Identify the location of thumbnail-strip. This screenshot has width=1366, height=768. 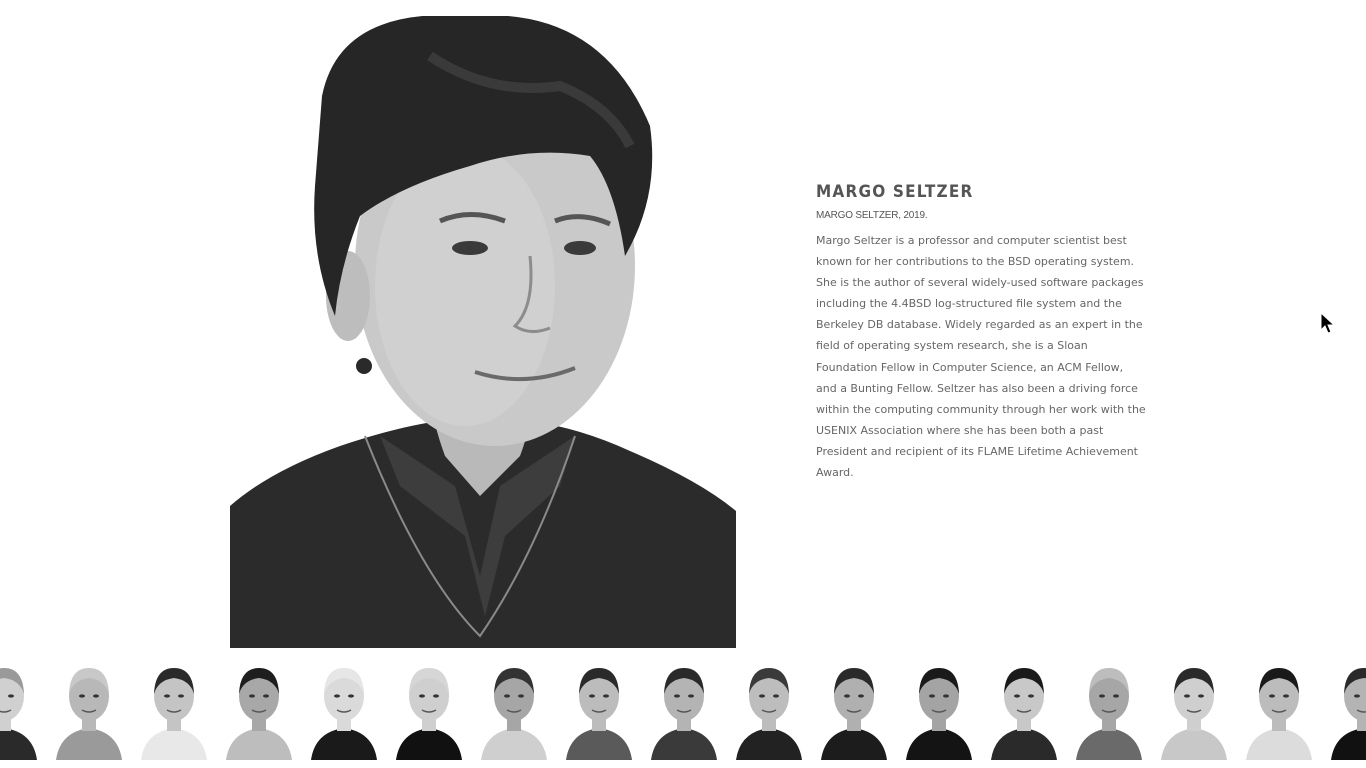
(683, 714).